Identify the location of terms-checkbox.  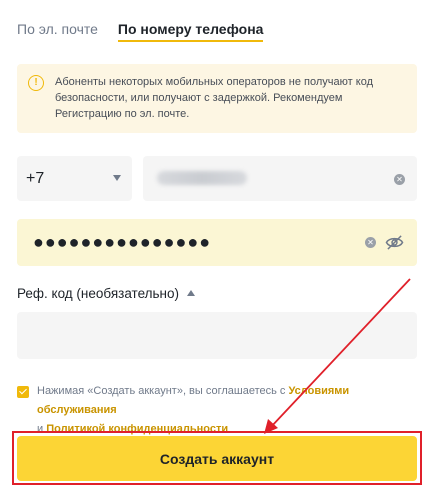
(23, 392).